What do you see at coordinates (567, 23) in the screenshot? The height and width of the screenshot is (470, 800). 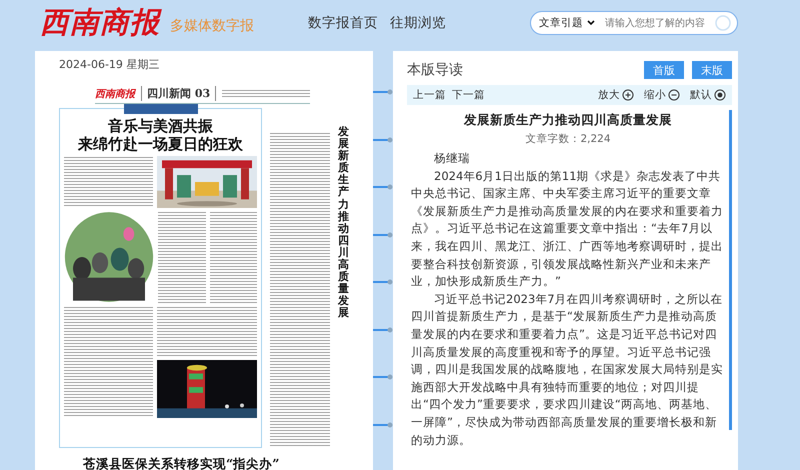 I see `scope-dropdown: 文章引题` at bounding box center [567, 23].